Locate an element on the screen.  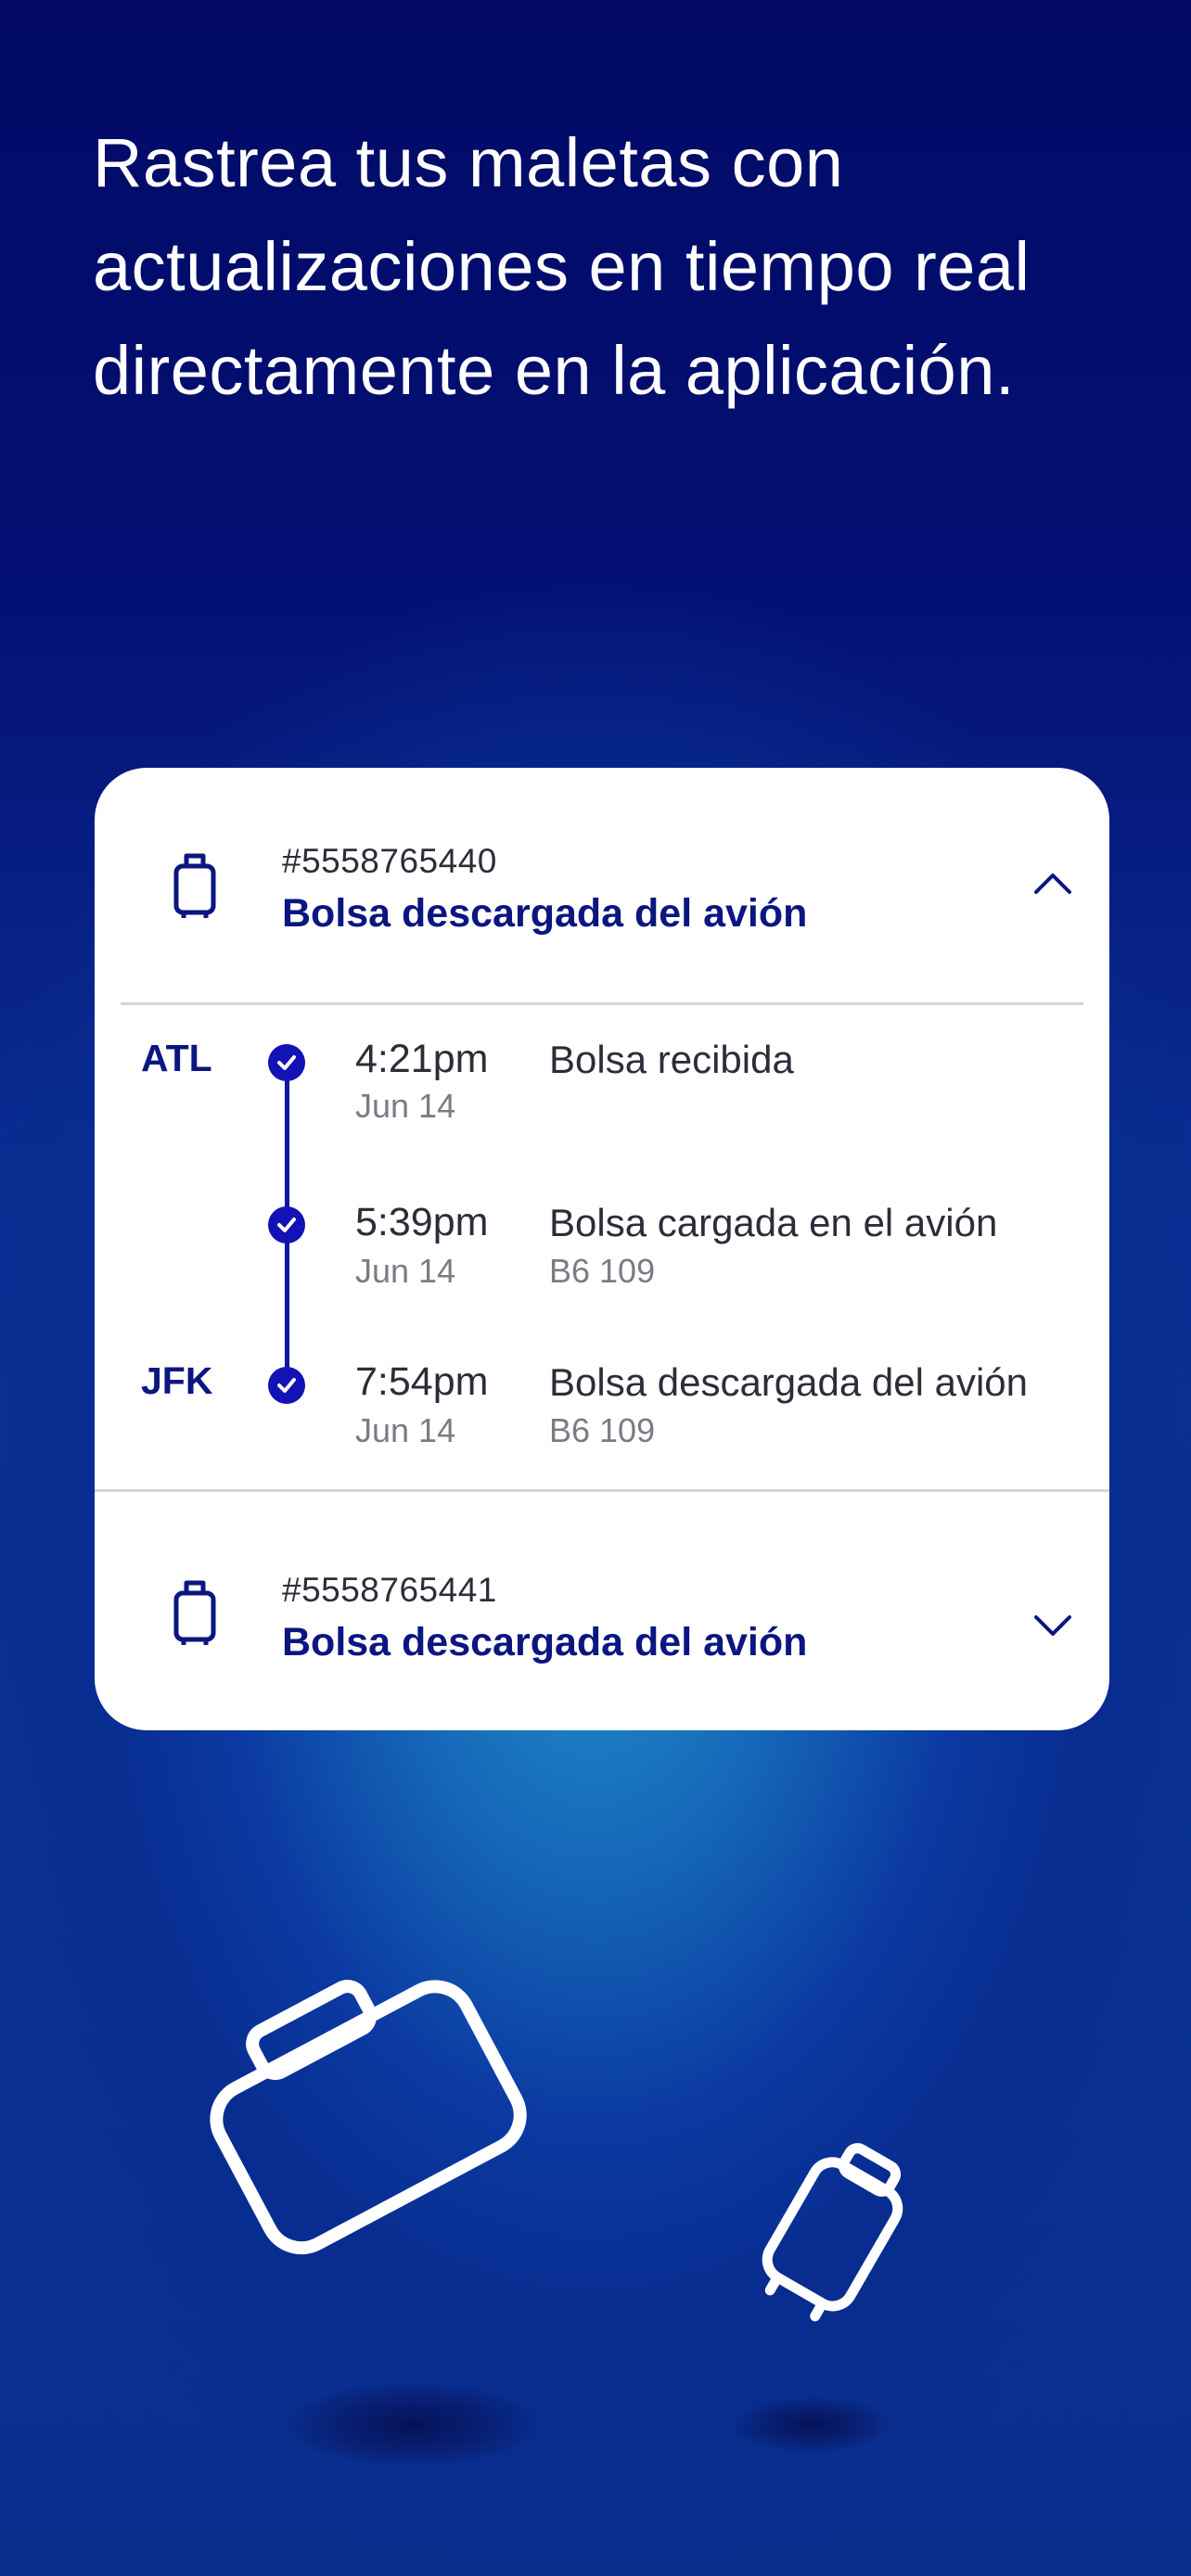
bag-tag-number: #5558765440 is located at coordinates (389, 861).